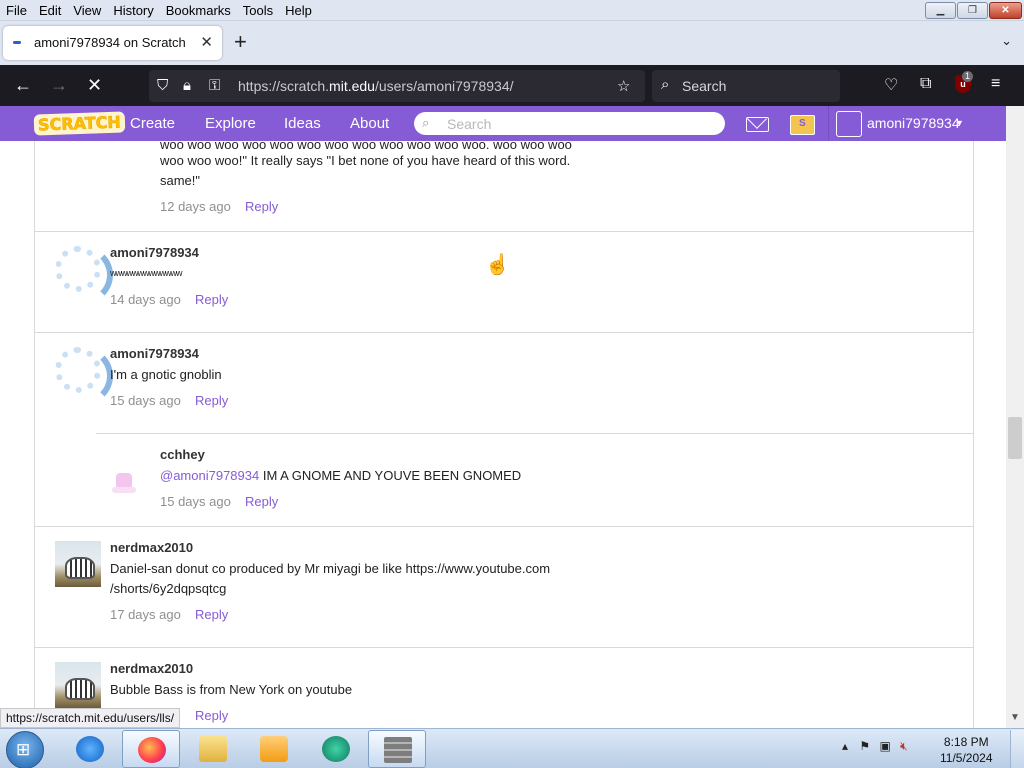 This screenshot has width=1024, height=768. I want to click on internet-explorer-icon, so click(90, 749).